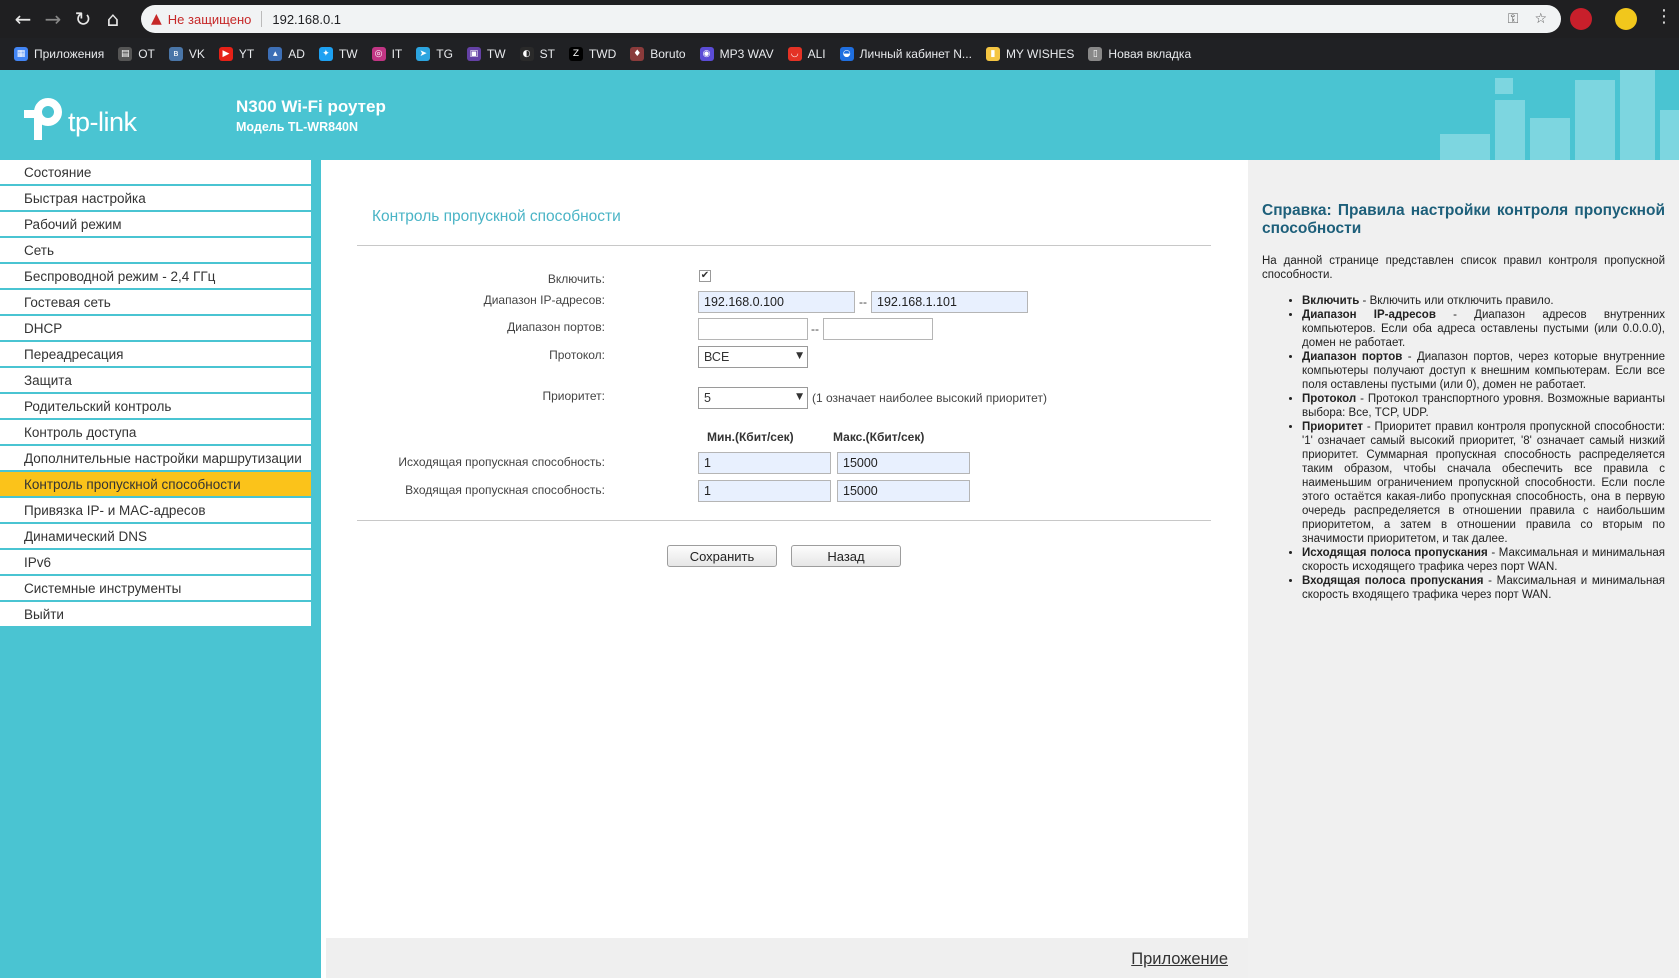 This screenshot has width=1679, height=978. I want to click on bookmark-item: ◡ ALI, so click(806, 54).